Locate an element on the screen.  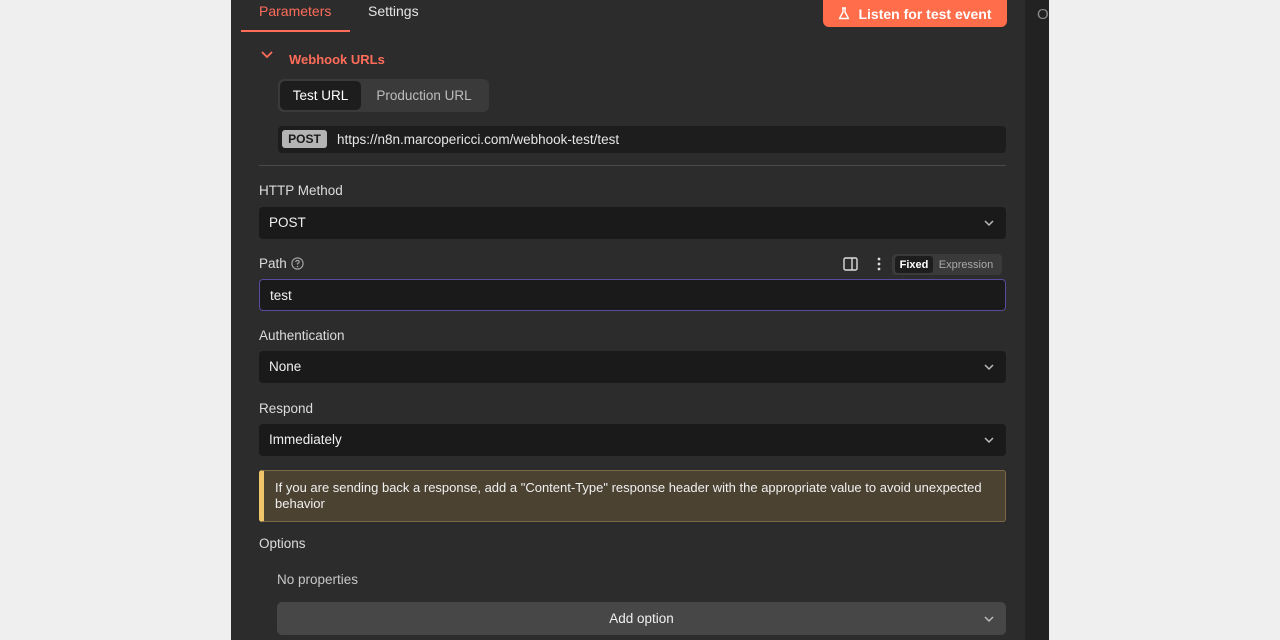
respond-label: Respond is located at coordinates (286, 408).